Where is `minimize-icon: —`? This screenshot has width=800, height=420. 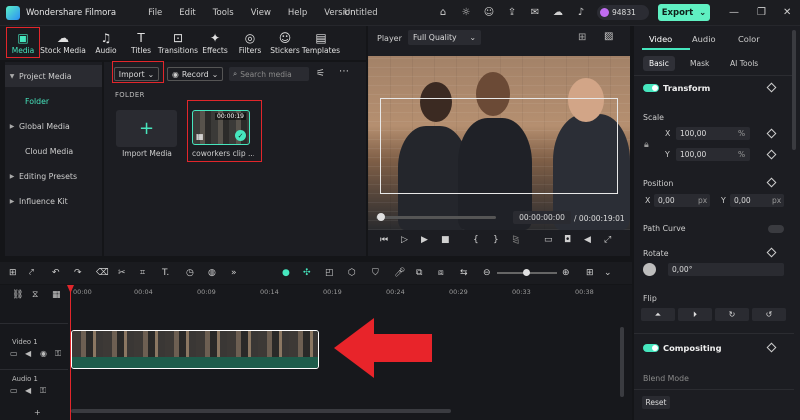
minimize-icon: — is located at coordinates (734, 12).